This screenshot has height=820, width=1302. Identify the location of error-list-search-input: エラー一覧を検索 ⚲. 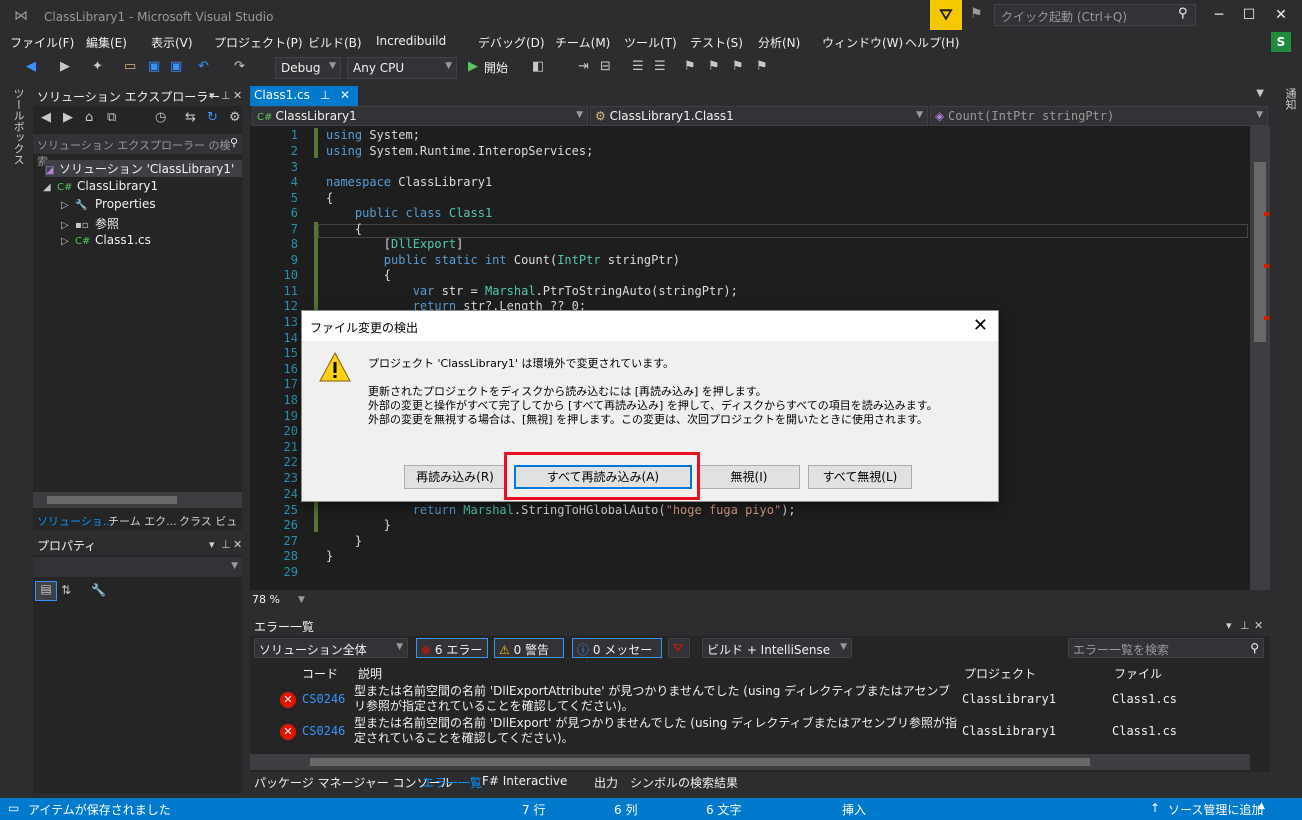
(1166, 648).